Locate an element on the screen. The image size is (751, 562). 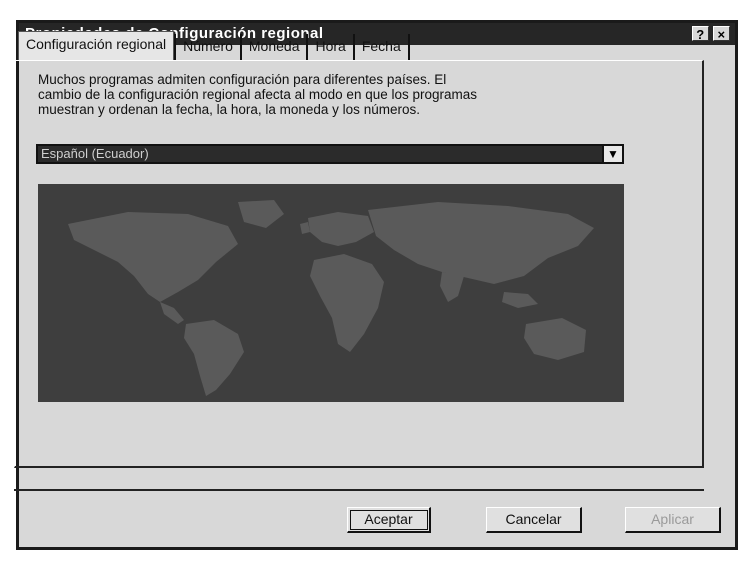
close-button: × is located at coordinates (721, 34).